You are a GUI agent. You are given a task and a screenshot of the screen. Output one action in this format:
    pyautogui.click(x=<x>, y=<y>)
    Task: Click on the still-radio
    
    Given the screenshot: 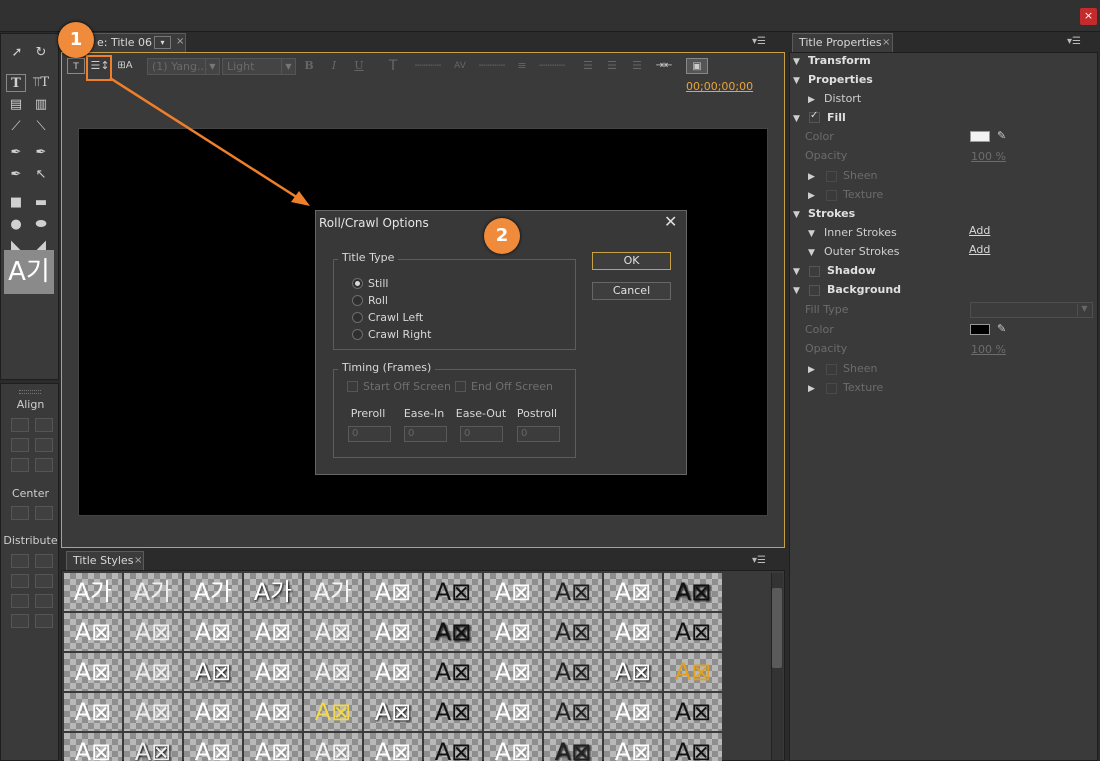 What is the action you would take?
    pyautogui.click(x=357, y=283)
    